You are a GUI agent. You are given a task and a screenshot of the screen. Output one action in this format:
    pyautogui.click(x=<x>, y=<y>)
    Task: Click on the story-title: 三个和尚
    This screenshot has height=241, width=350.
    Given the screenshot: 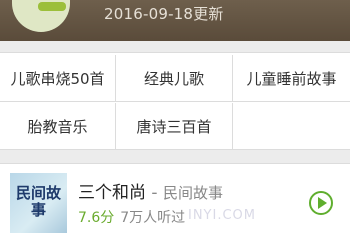 What is the action you would take?
    pyautogui.click(x=112, y=193)
    